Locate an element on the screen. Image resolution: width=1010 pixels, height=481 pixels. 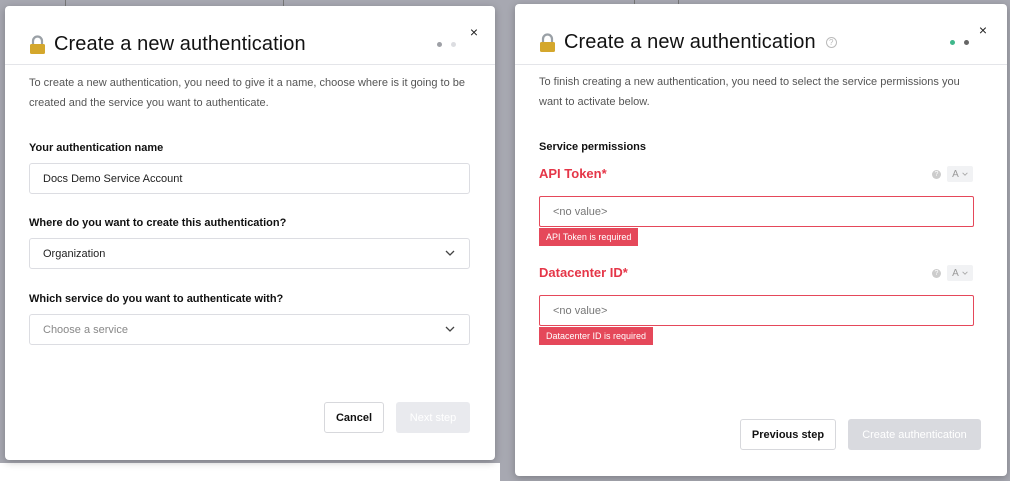
datacenter-id-input: <no value> is located at coordinates (756, 310).